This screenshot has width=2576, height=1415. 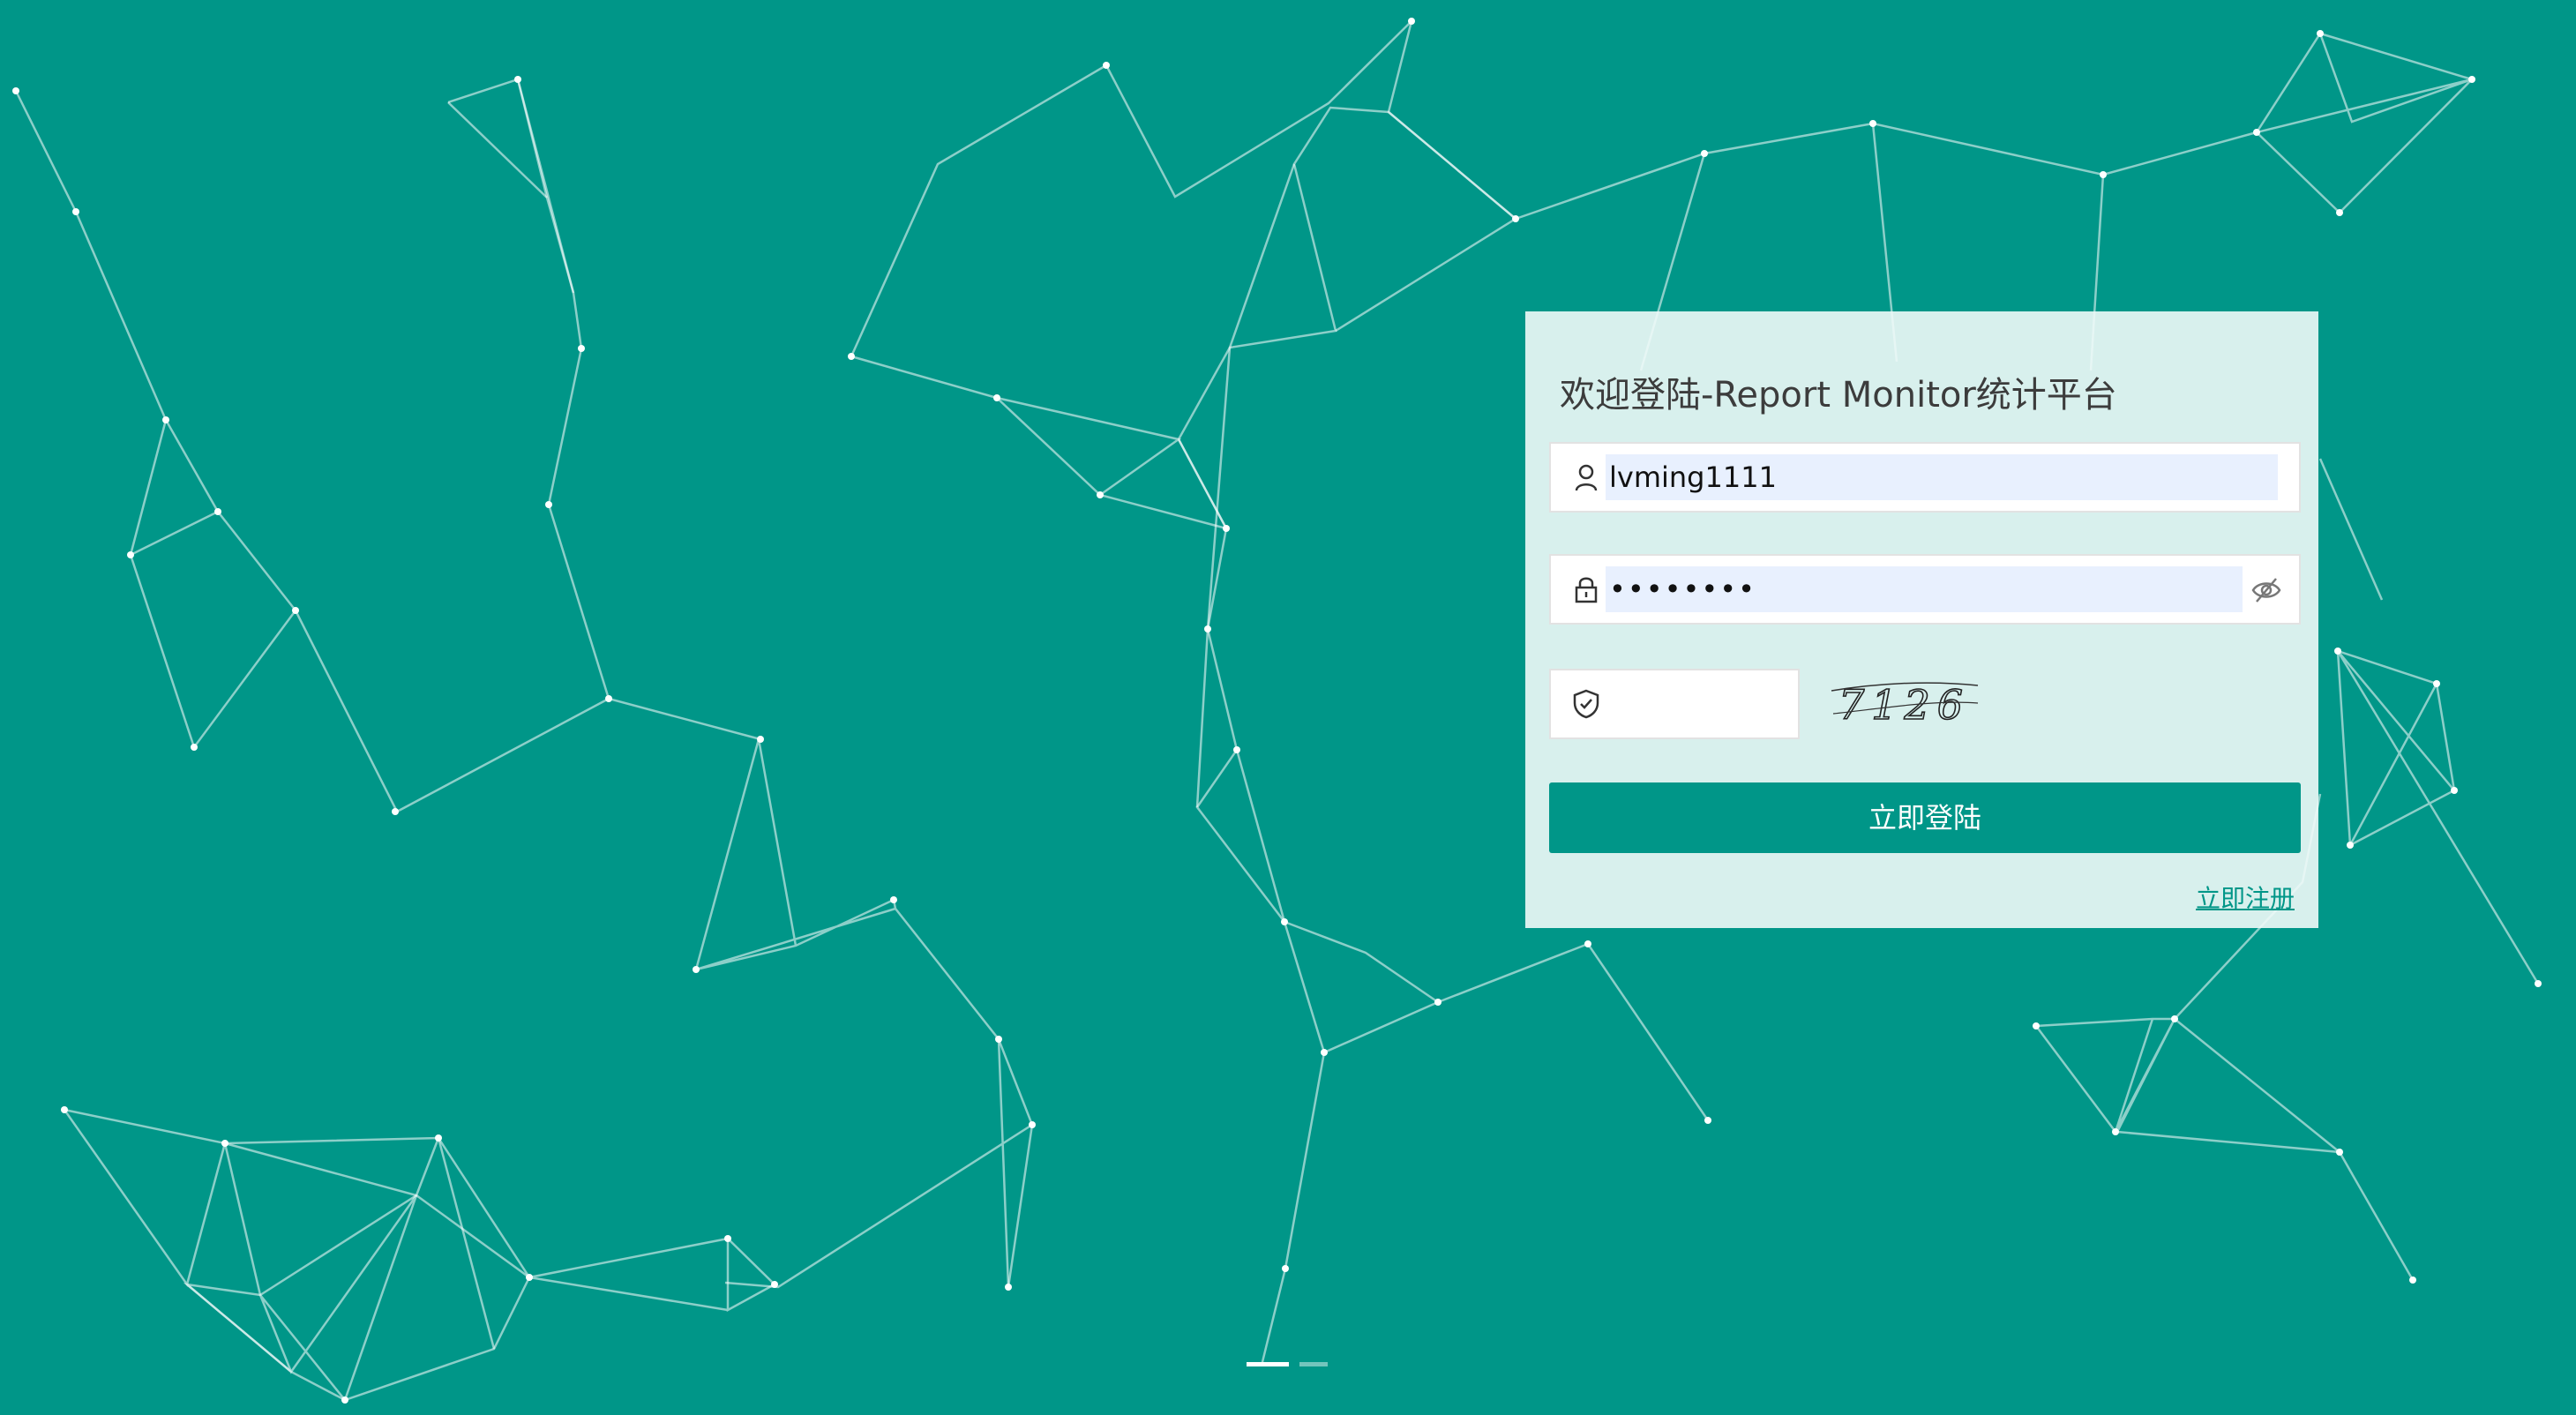 I want to click on user-icon, so click(x=1587, y=477).